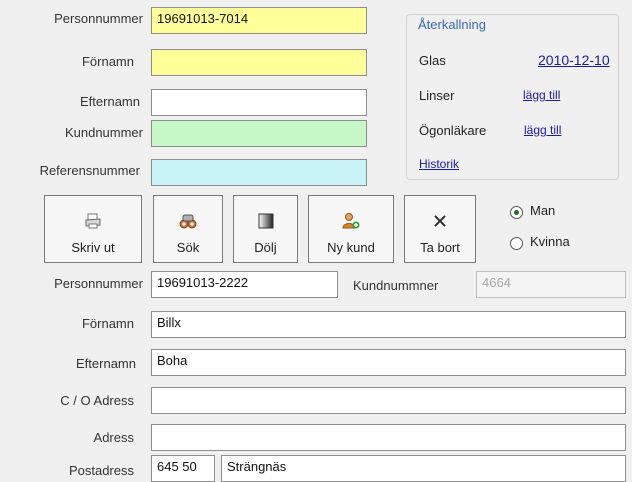 This screenshot has width=632, height=482. What do you see at coordinates (453, 130) in the screenshot?
I see `ogonlakare-label: Ögonläkare` at bounding box center [453, 130].